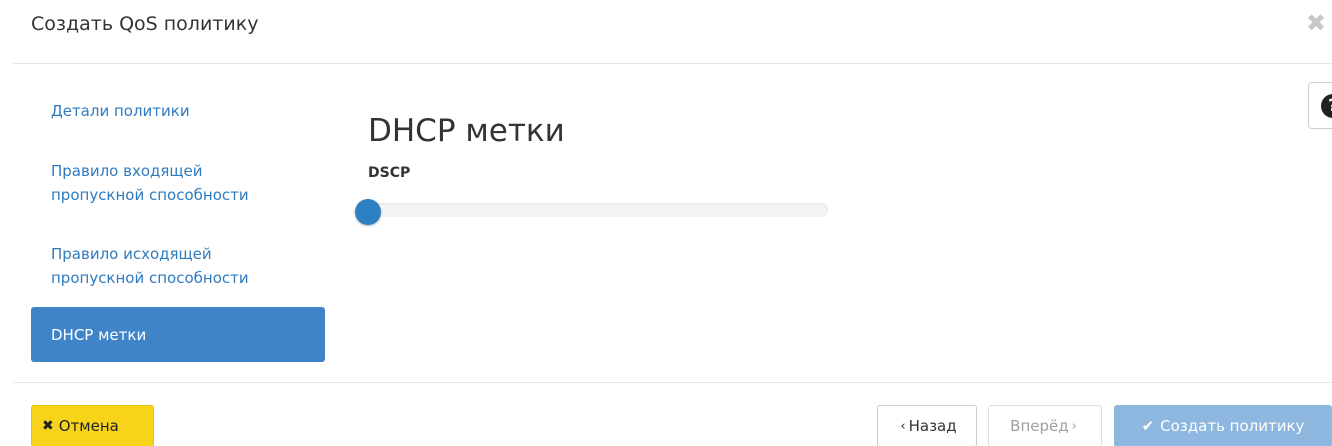 The height and width of the screenshot is (446, 1332). Describe the element at coordinates (150, 266) in the screenshot. I see `nav-item-label: Правило исходящей пропускной способности` at that location.